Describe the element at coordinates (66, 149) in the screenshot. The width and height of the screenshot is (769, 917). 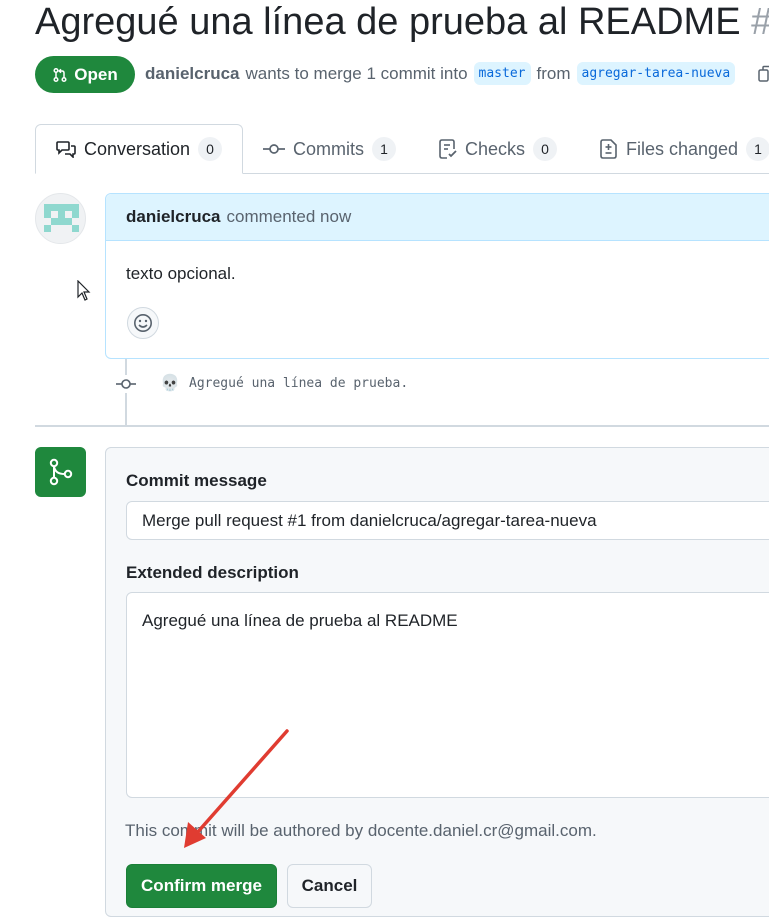
I see `comment-discussion-icon` at that location.